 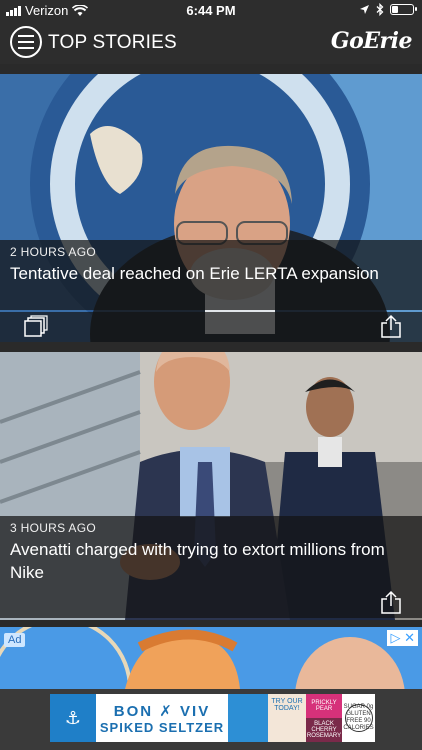 What do you see at coordinates (324, 730) in the screenshot?
I see `ad-flavor: BLACK CHERRY ROSEMARY` at bounding box center [324, 730].